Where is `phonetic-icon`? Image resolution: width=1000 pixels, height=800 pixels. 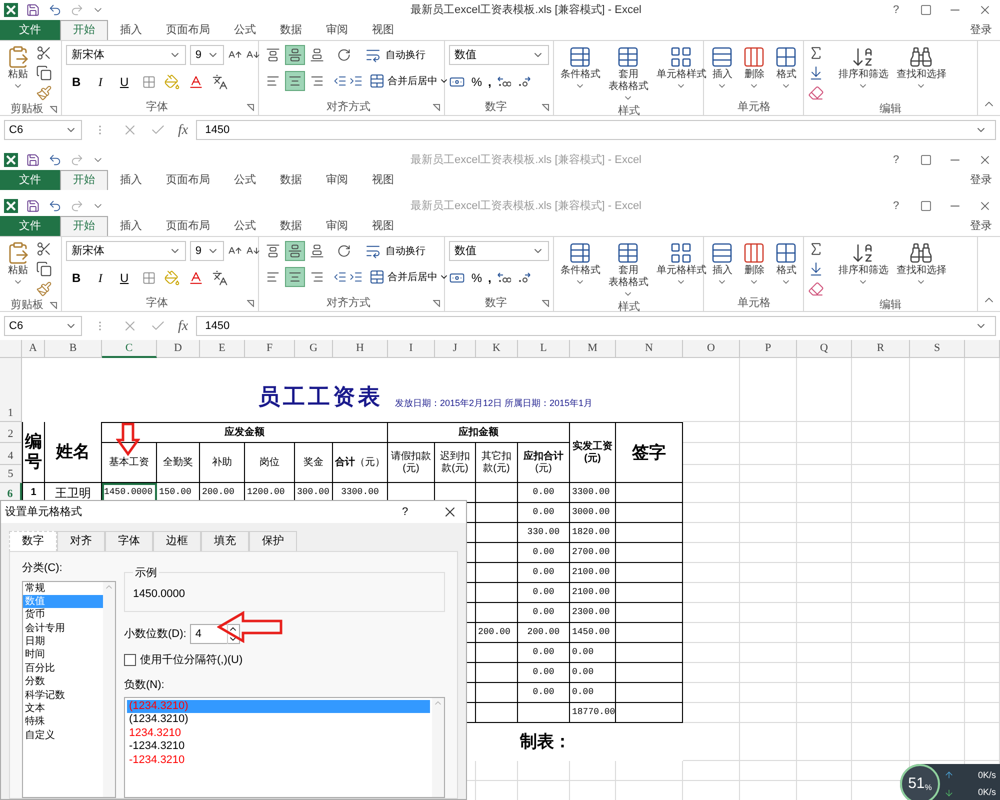 phonetic-icon is located at coordinates (220, 278).